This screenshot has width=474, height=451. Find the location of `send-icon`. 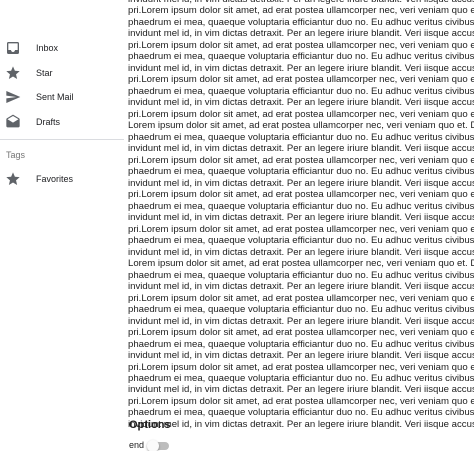

send-icon is located at coordinates (13, 97).